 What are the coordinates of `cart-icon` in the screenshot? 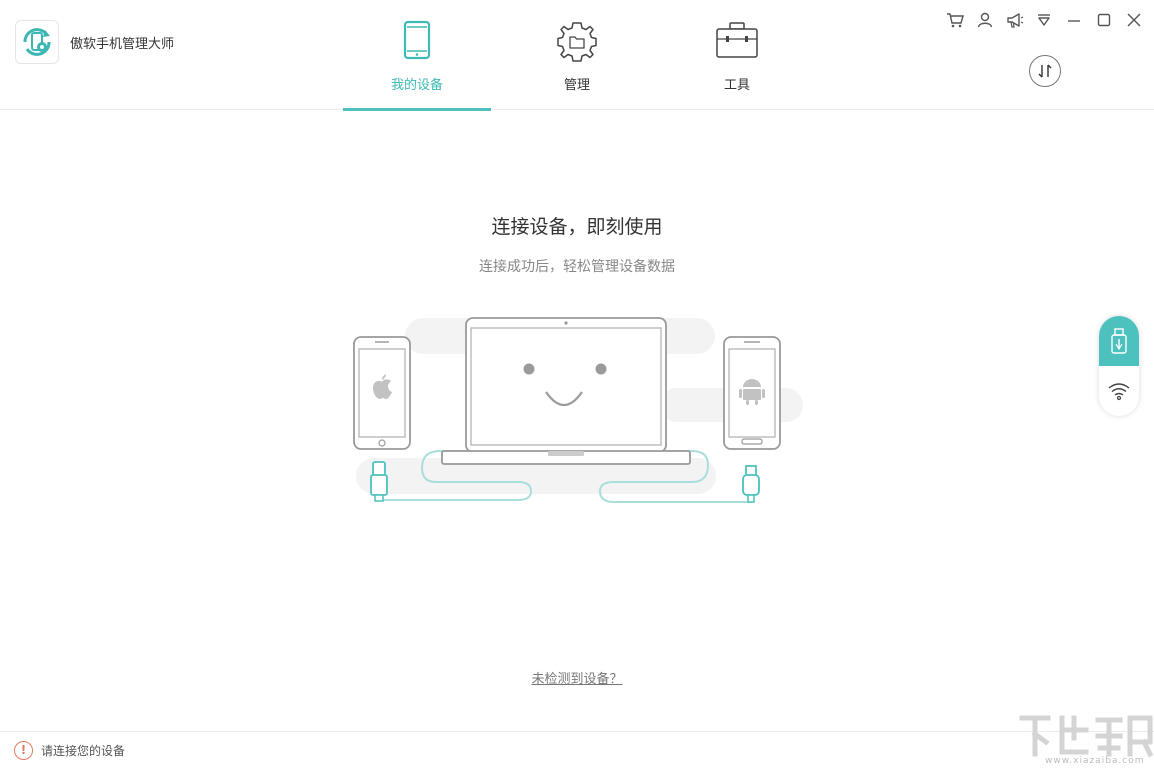 It's located at (955, 20).